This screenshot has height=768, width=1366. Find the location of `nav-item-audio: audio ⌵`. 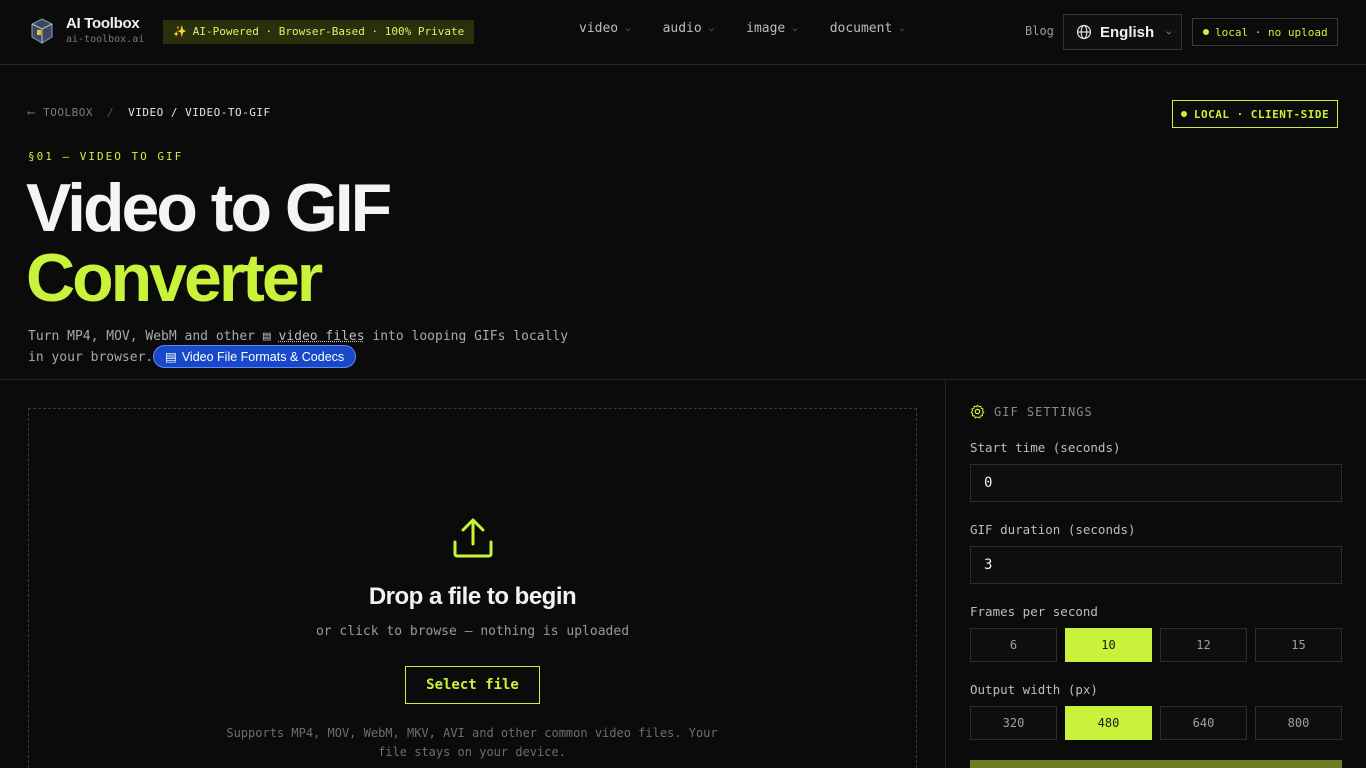

nav-item-audio: audio ⌵ is located at coordinates (689, 28).